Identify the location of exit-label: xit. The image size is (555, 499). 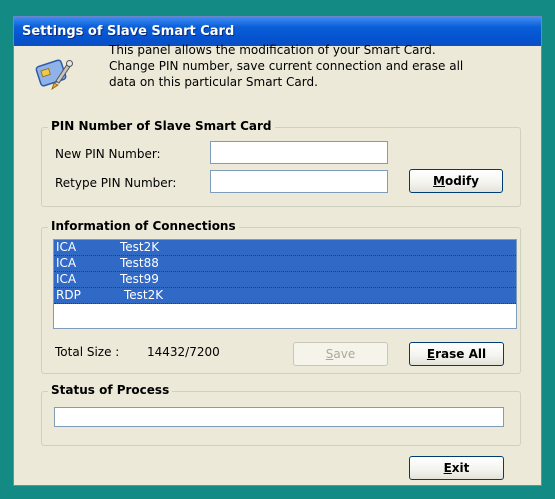
(460, 468).